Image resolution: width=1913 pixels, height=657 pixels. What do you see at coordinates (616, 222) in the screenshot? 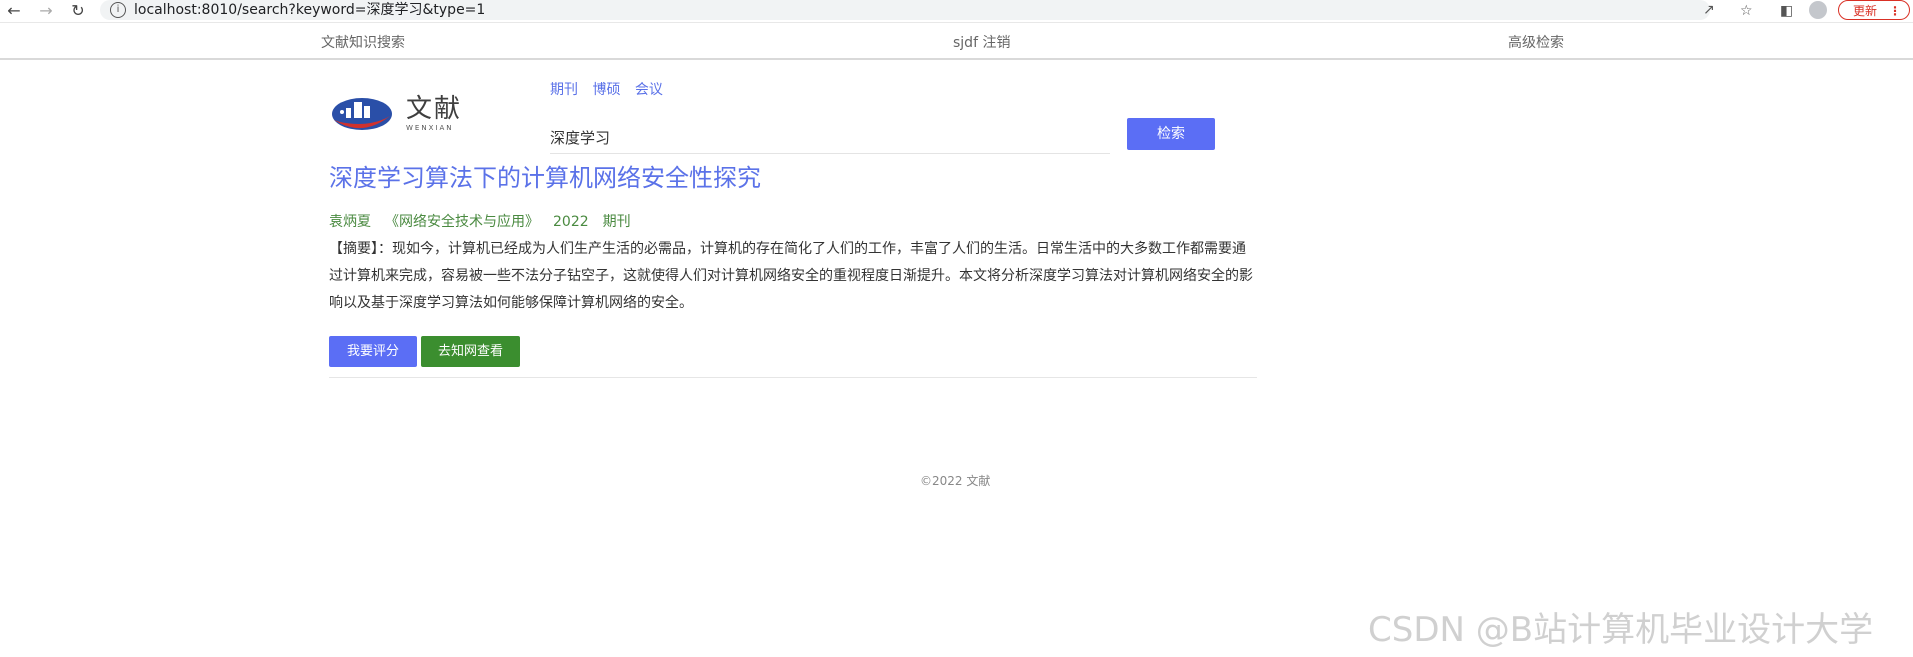
I see `result-type: 期刊` at bounding box center [616, 222].